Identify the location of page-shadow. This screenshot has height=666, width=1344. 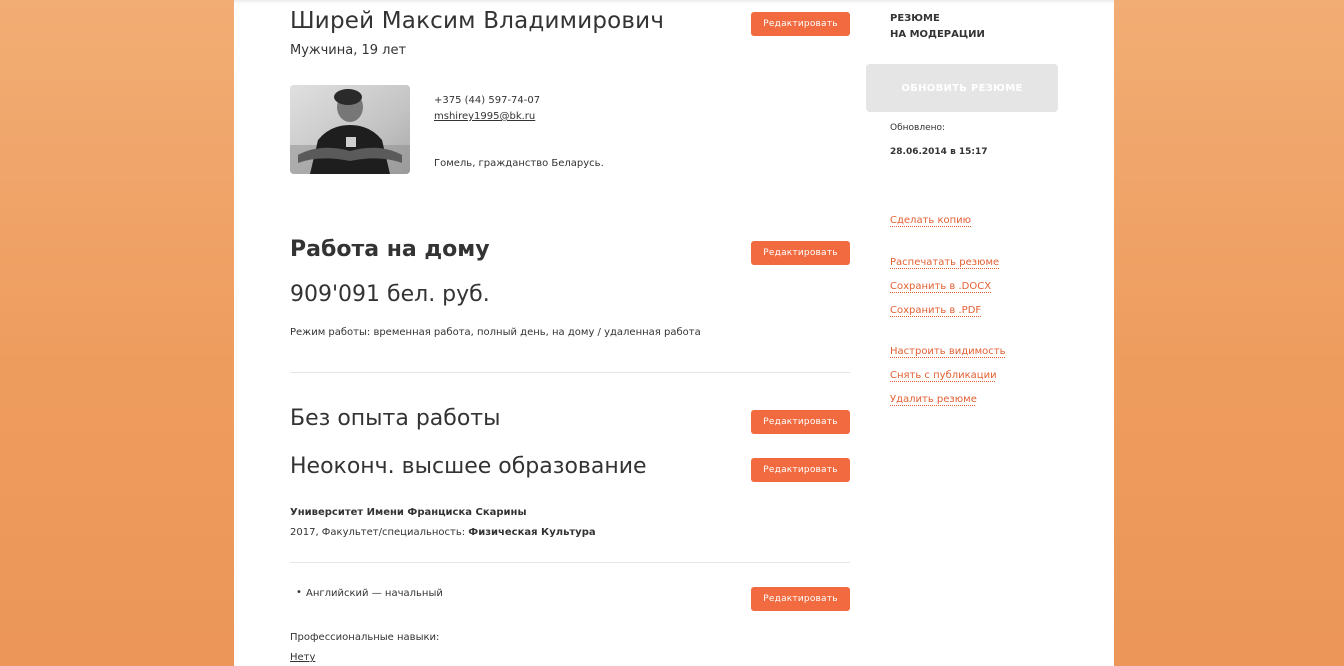
(674, 2).